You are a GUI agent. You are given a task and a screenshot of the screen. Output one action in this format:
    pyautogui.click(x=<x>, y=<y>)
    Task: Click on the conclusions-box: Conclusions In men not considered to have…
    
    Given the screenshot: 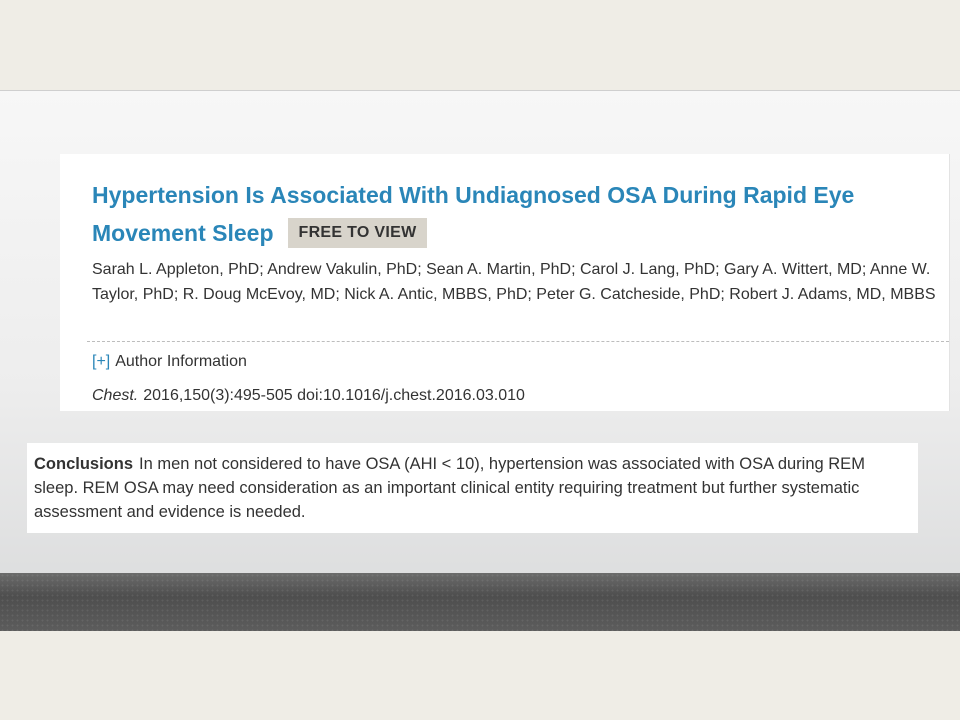 What is the action you would take?
    pyautogui.click(x=472, y=488)
    